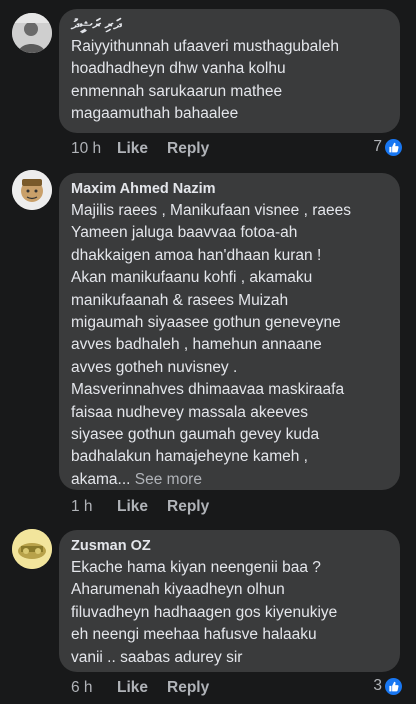 The height and width of the screenshot is (704, 416). I want to click on reaction-count-number: 3, so click(377, 685).